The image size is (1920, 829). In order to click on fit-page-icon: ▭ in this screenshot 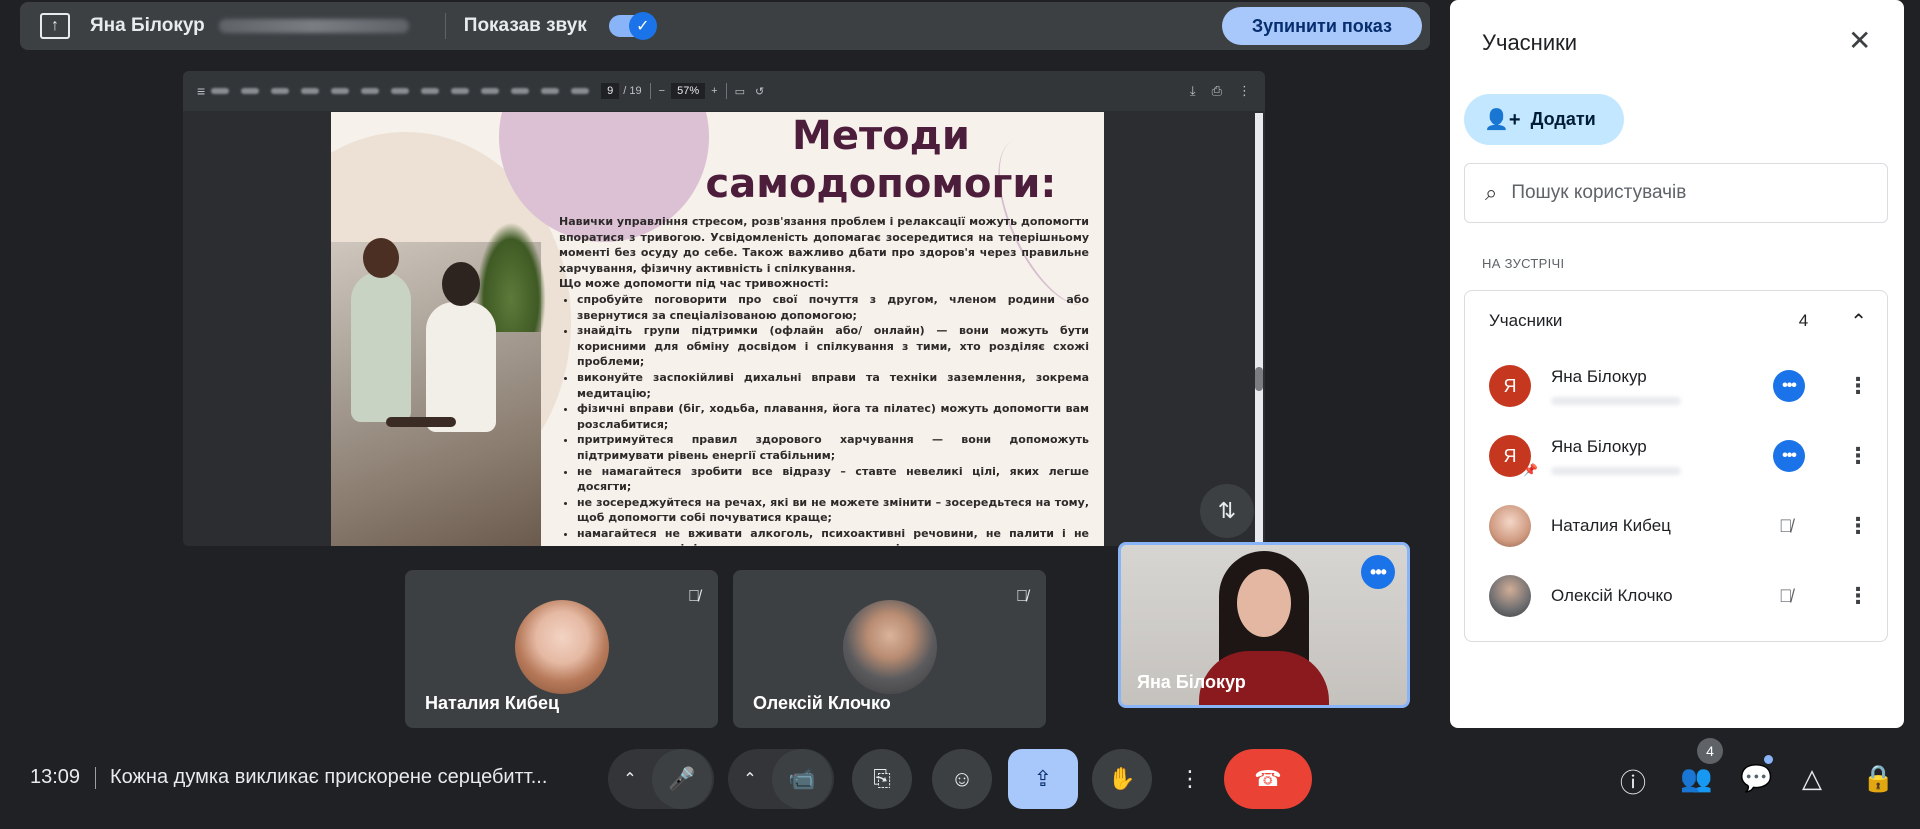, I will do `click(740, 91)`.